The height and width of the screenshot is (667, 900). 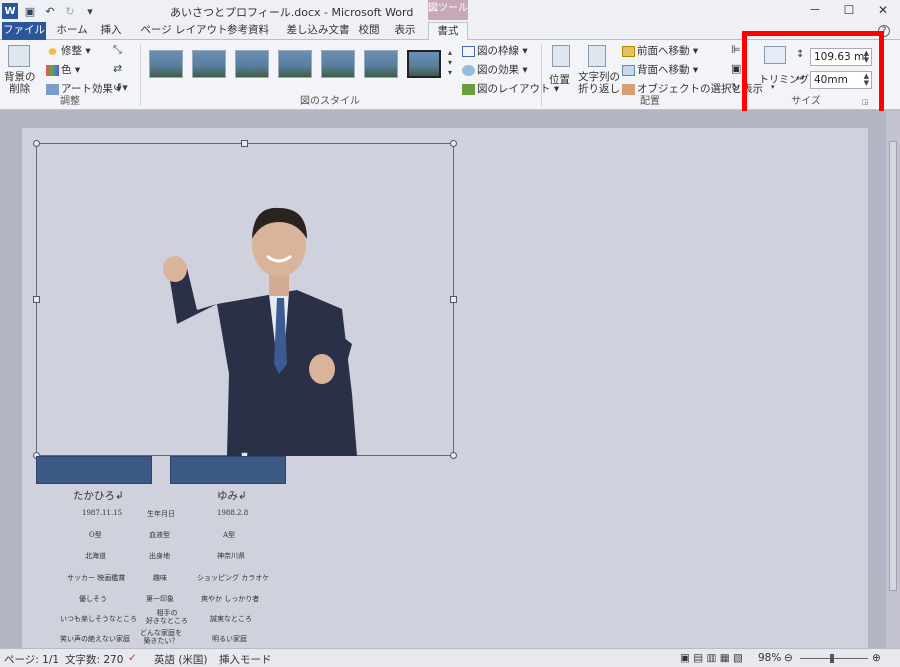 What do you see at coordinates (52, 51) in the screenshot?
I see `sun-icon` at bounding box center [52, 51].